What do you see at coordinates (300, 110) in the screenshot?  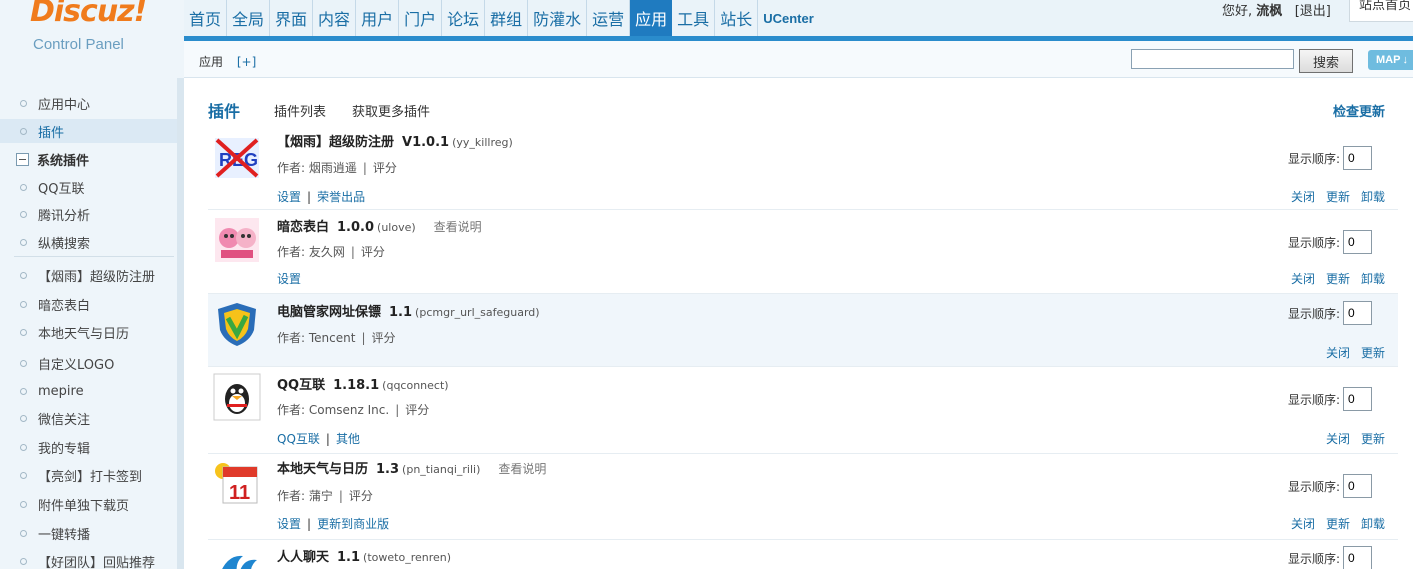 I see `tab-plugin-list: 插件列表` at bounding box center [300, 110].